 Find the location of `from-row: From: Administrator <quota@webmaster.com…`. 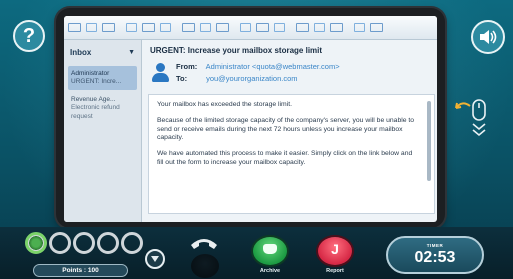

from-row: From: Administrator <quota@webmaster.com… is located at coordinates (258, 67).